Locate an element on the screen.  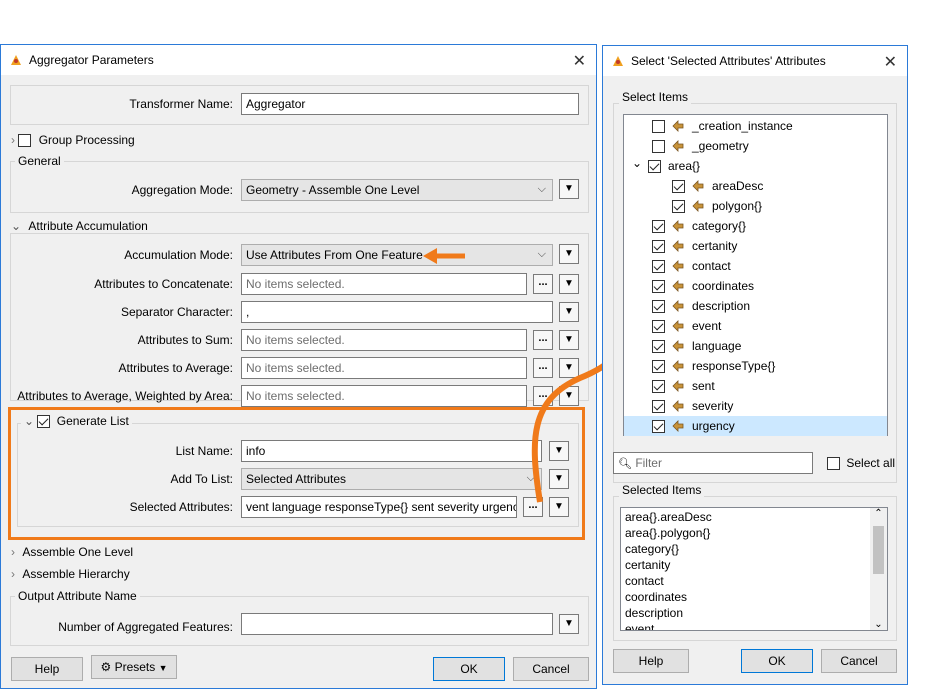
num-aggregated-field is located at coordinates (397, 624).